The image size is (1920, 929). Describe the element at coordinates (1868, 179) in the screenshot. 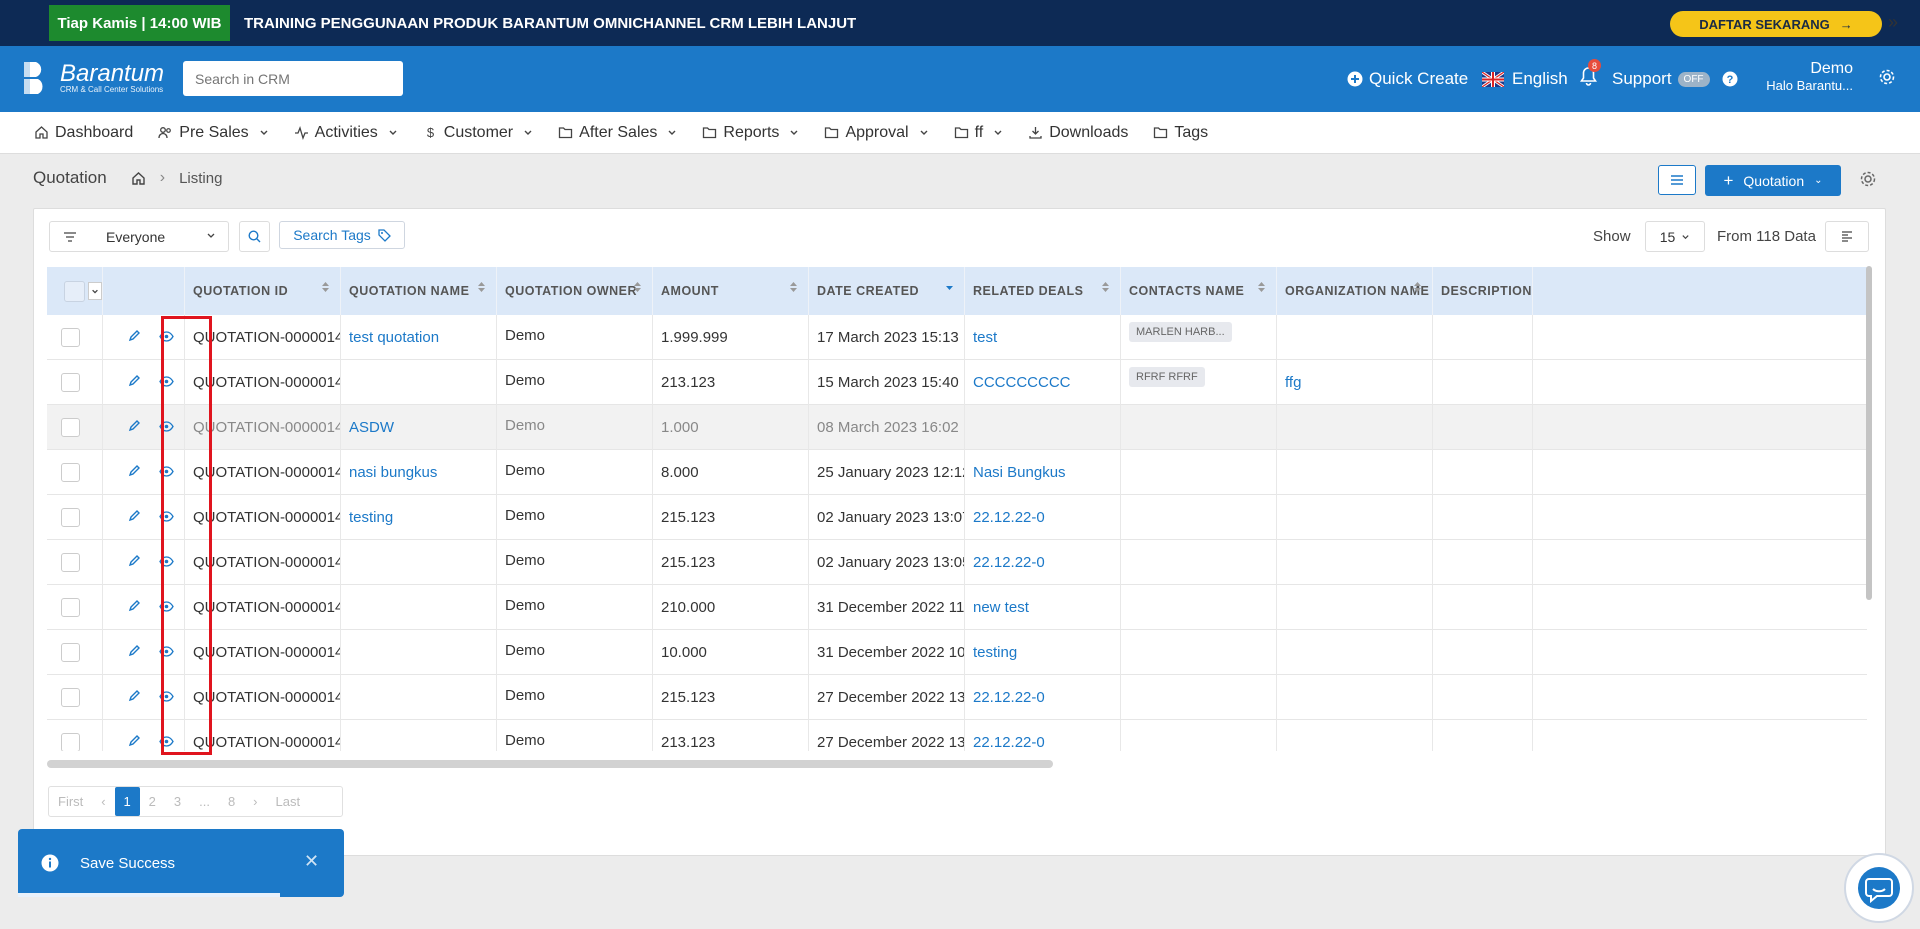

I see `page-settings-gear-icon` at that location.